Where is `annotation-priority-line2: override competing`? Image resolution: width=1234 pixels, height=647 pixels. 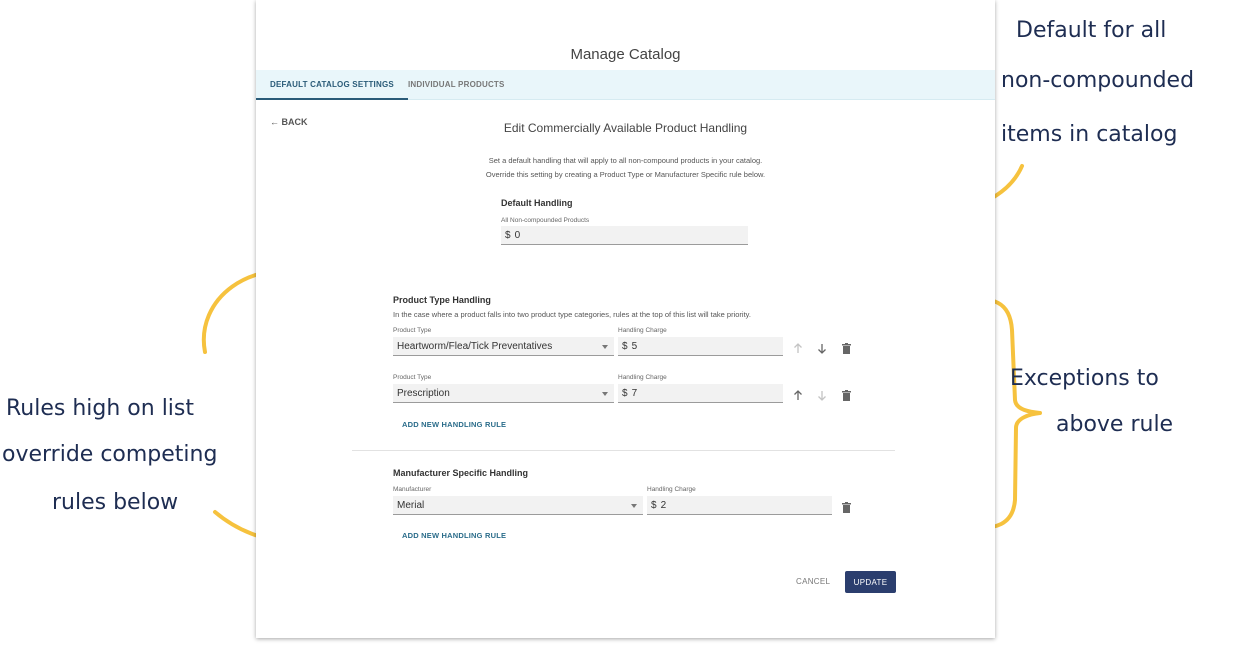 annotation-priority-line2: override competing is located at coordinates (110, 454).